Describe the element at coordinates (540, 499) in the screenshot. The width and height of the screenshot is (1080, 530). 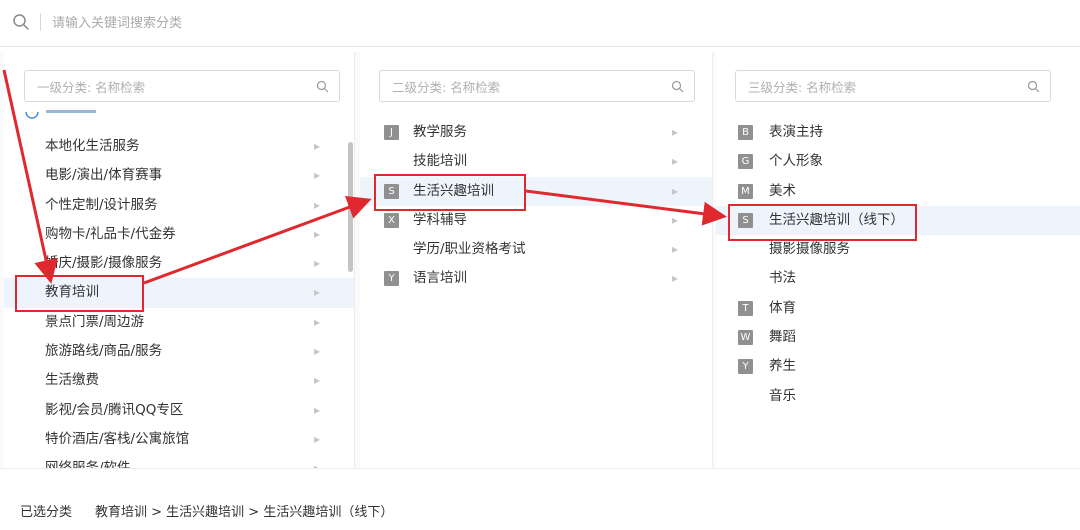
I see `selected-category-footer: 已选分类 教育培训 > 生活兴趣培训 > 生活兴趣培训（线下）` at that location.